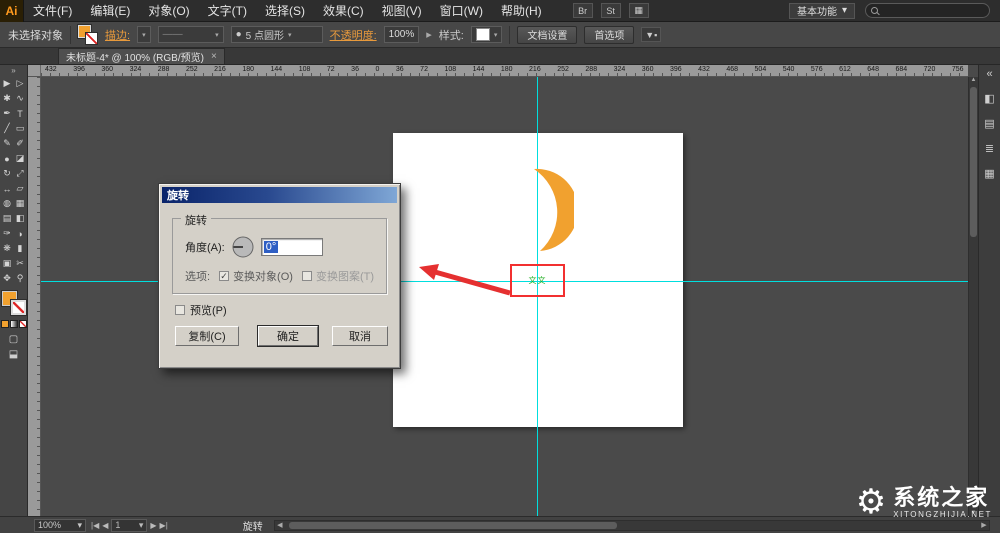  I want to click on menu-item: 视图(V), so click(402, 11).